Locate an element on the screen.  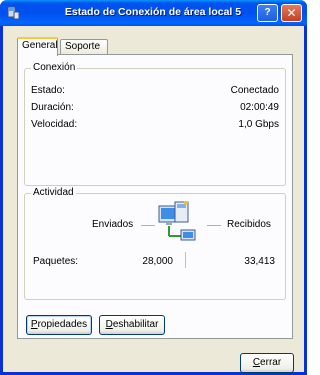
disable-button: Deshabilitar is located at coordinates (132, 325).